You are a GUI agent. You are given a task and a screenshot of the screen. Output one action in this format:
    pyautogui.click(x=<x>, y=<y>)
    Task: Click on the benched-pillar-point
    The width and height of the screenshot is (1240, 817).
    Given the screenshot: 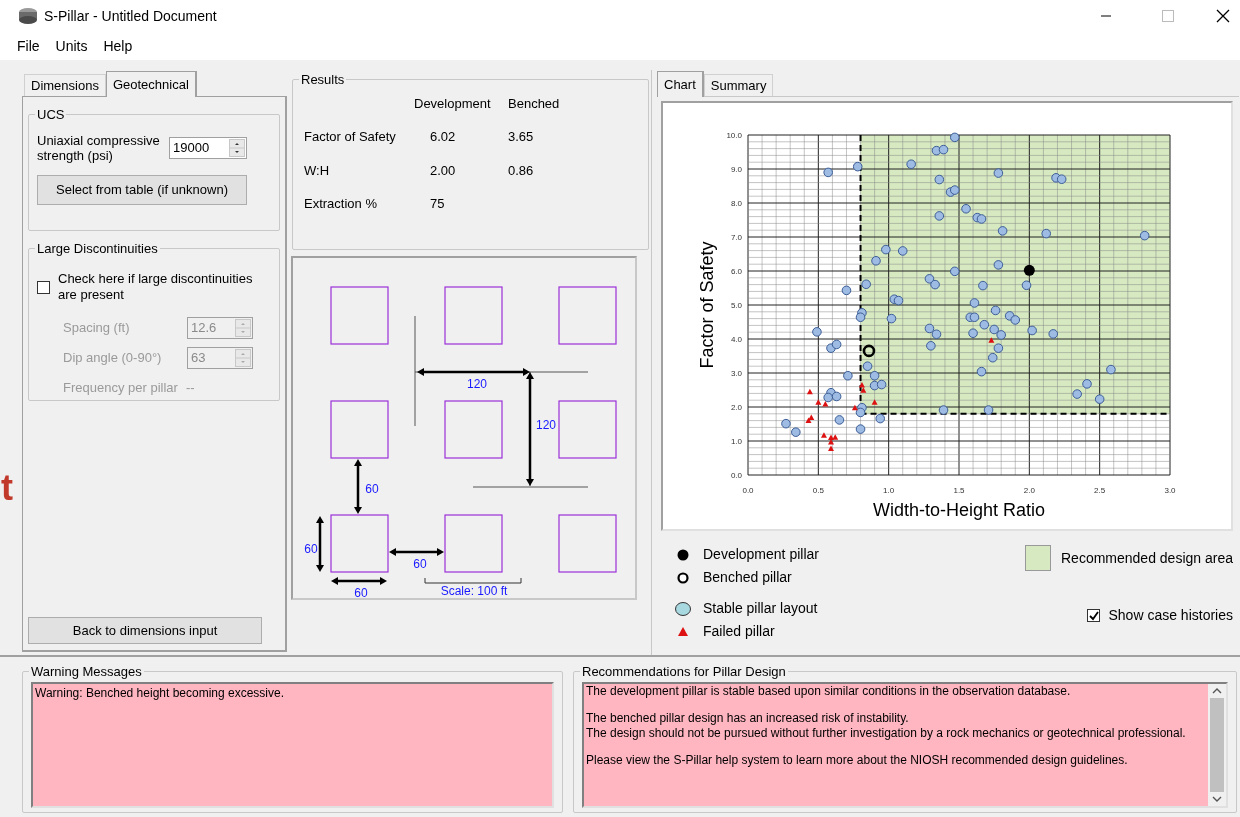 What is the action you would take?
    pyautogui.click(x=869, y=351)
    